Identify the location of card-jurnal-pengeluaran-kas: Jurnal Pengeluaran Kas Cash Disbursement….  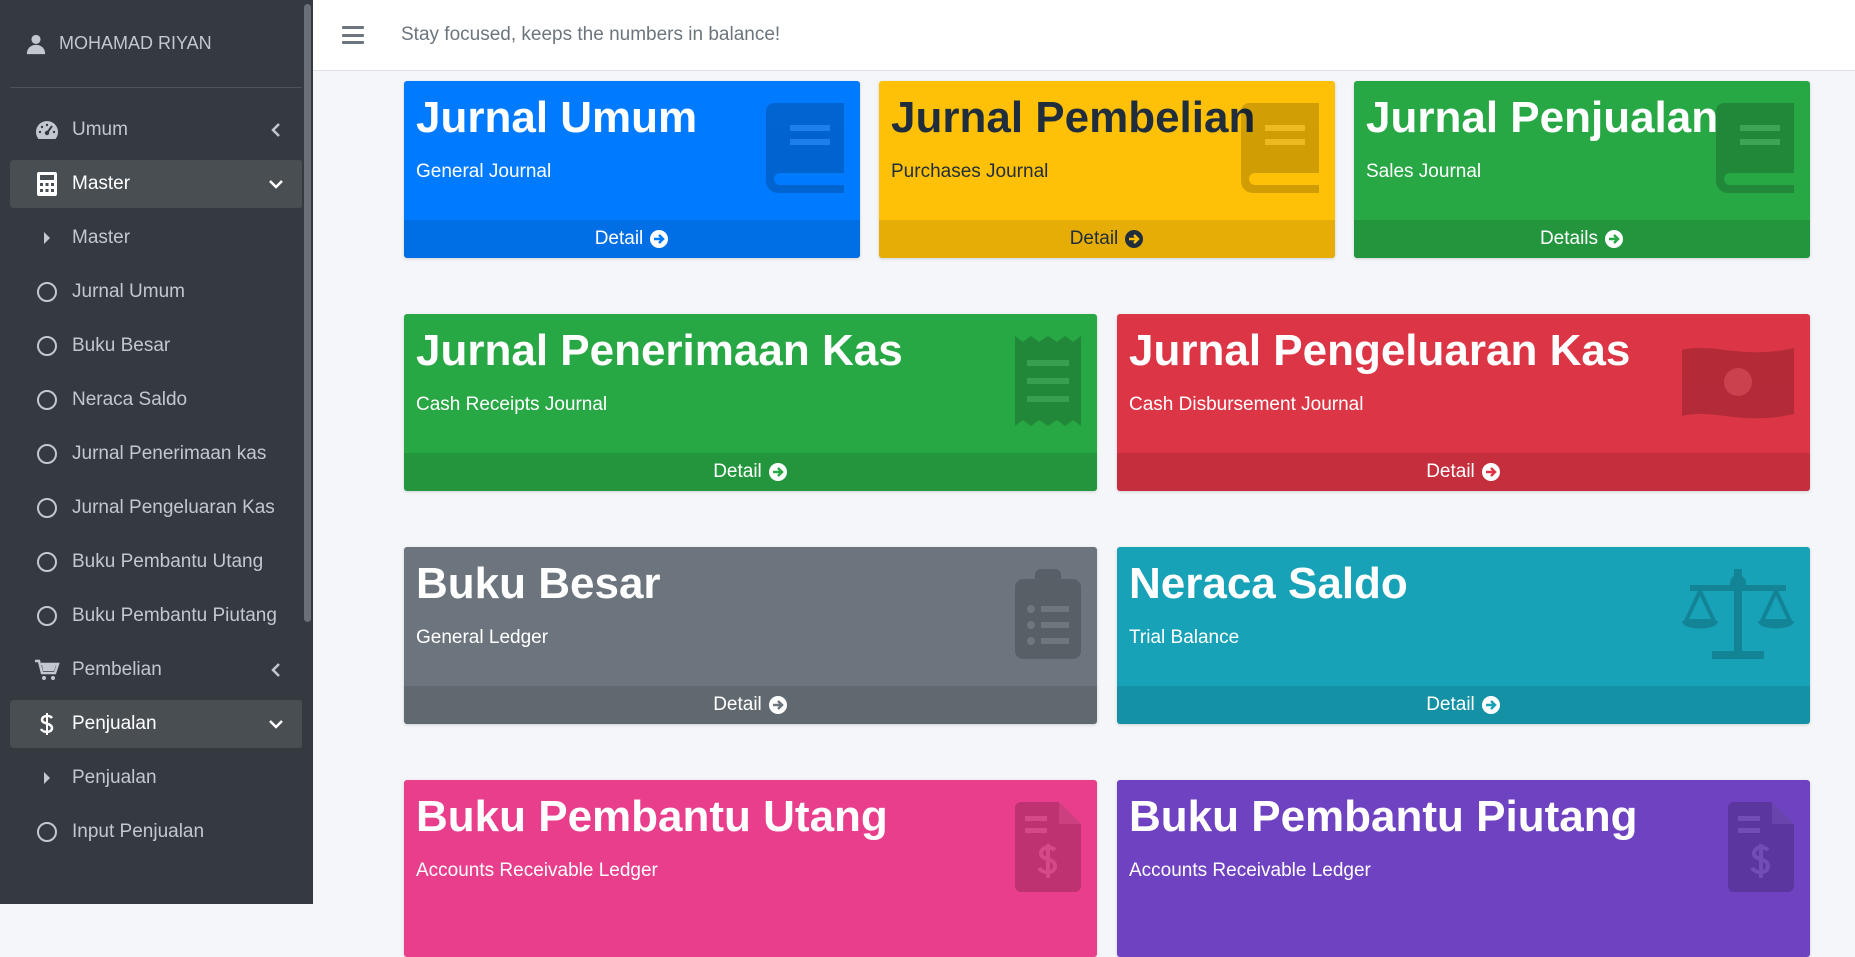
(1463, 402).